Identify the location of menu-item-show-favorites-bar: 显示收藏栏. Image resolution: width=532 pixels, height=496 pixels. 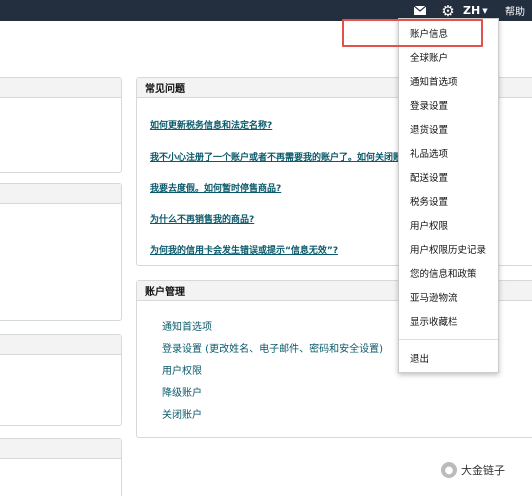
(434, 321).